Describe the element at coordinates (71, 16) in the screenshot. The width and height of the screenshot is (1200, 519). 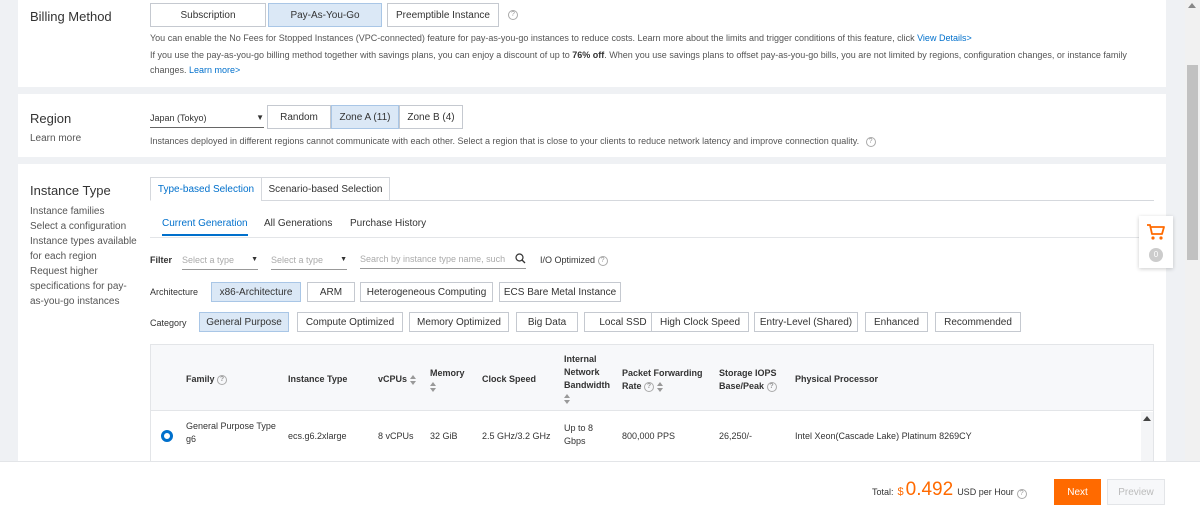
I see `billing-title: Billing Method` at that location.